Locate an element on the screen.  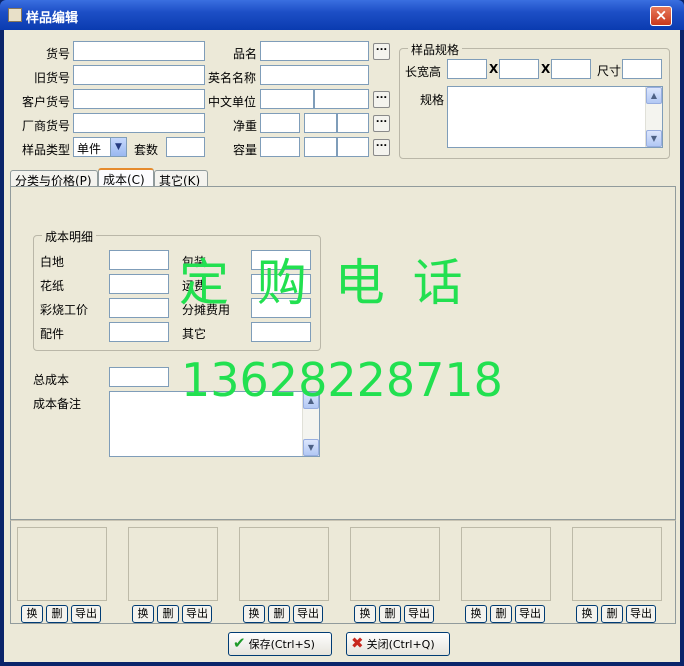
old-item-no-input is located at coordinates (139, 75).